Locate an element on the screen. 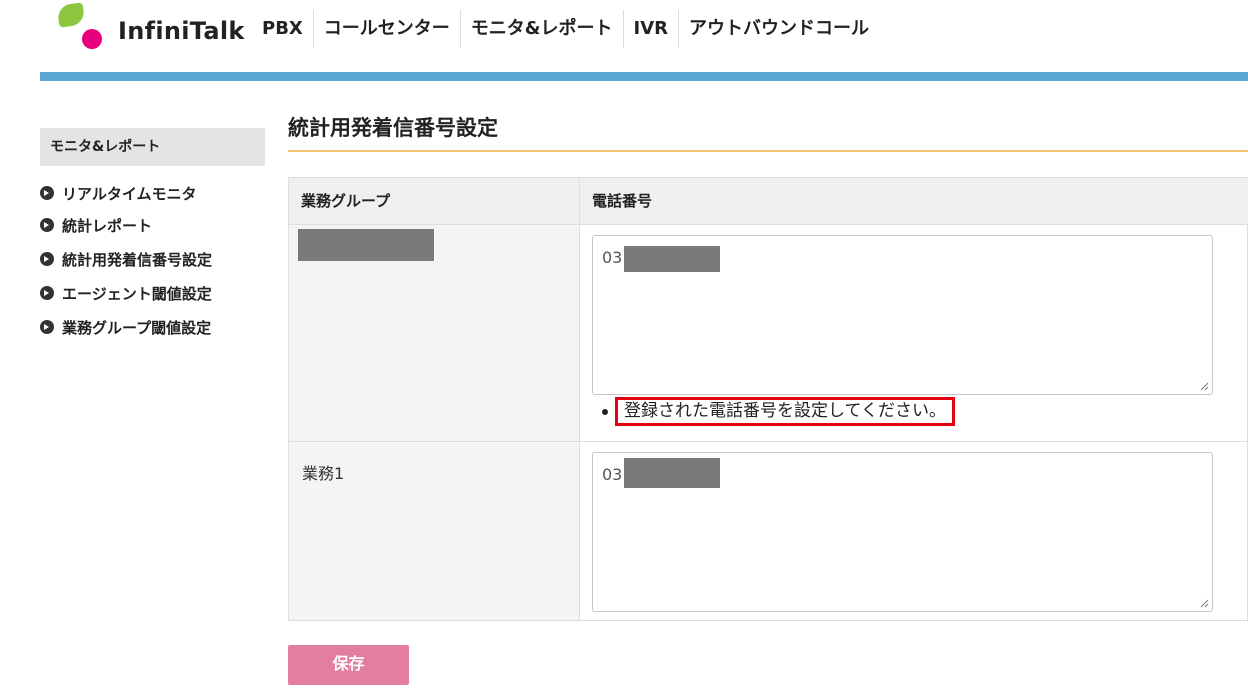  infinitalk-logo: InfiniTalk is located at coordinates (150, 28).